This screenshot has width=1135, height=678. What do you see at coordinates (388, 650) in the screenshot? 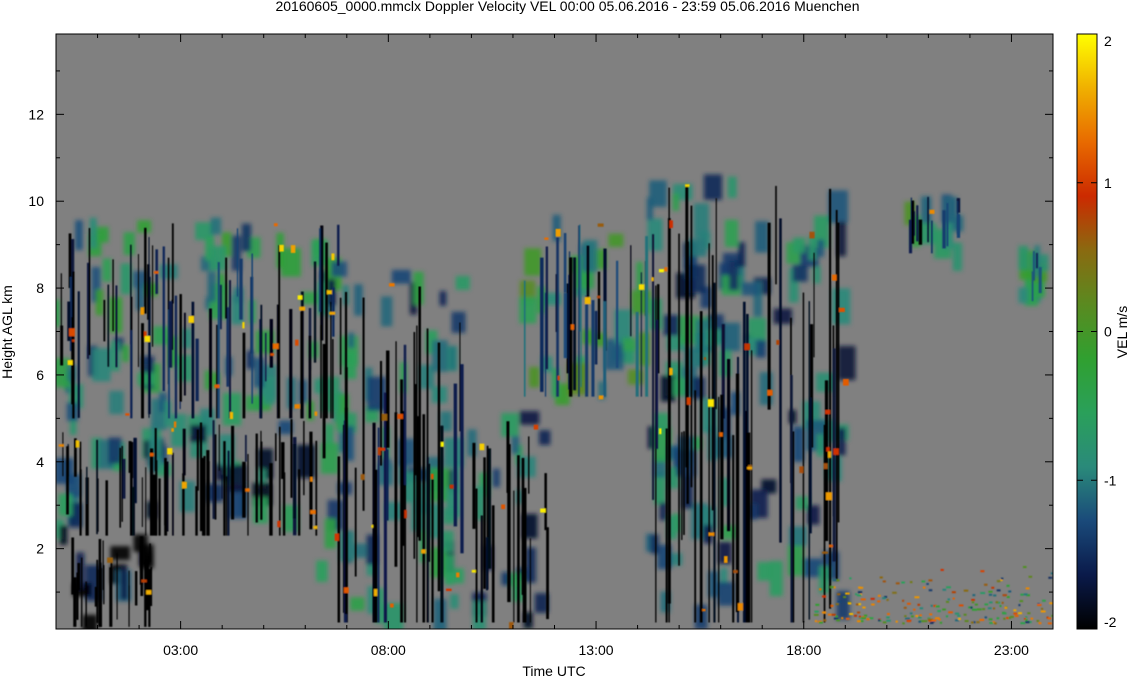
I see `x-tick-label: 08:00` at bounding box center [388, 650].